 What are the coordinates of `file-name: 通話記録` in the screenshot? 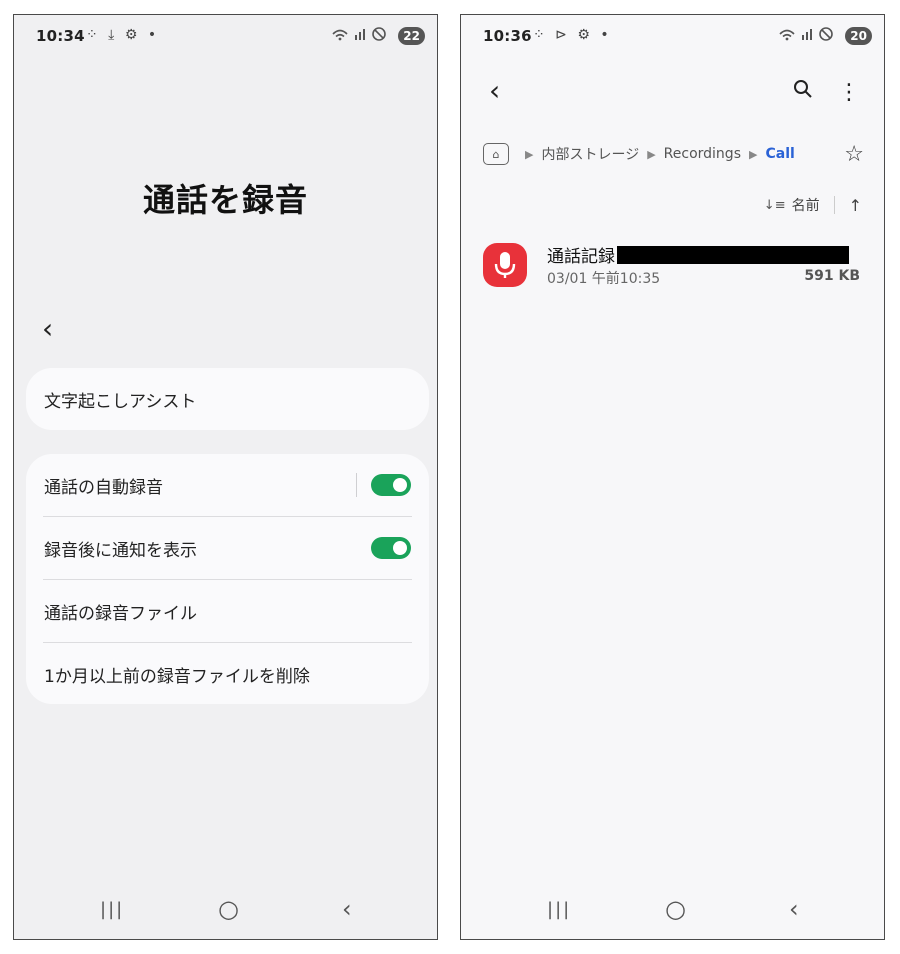 It's located at (698, 254).